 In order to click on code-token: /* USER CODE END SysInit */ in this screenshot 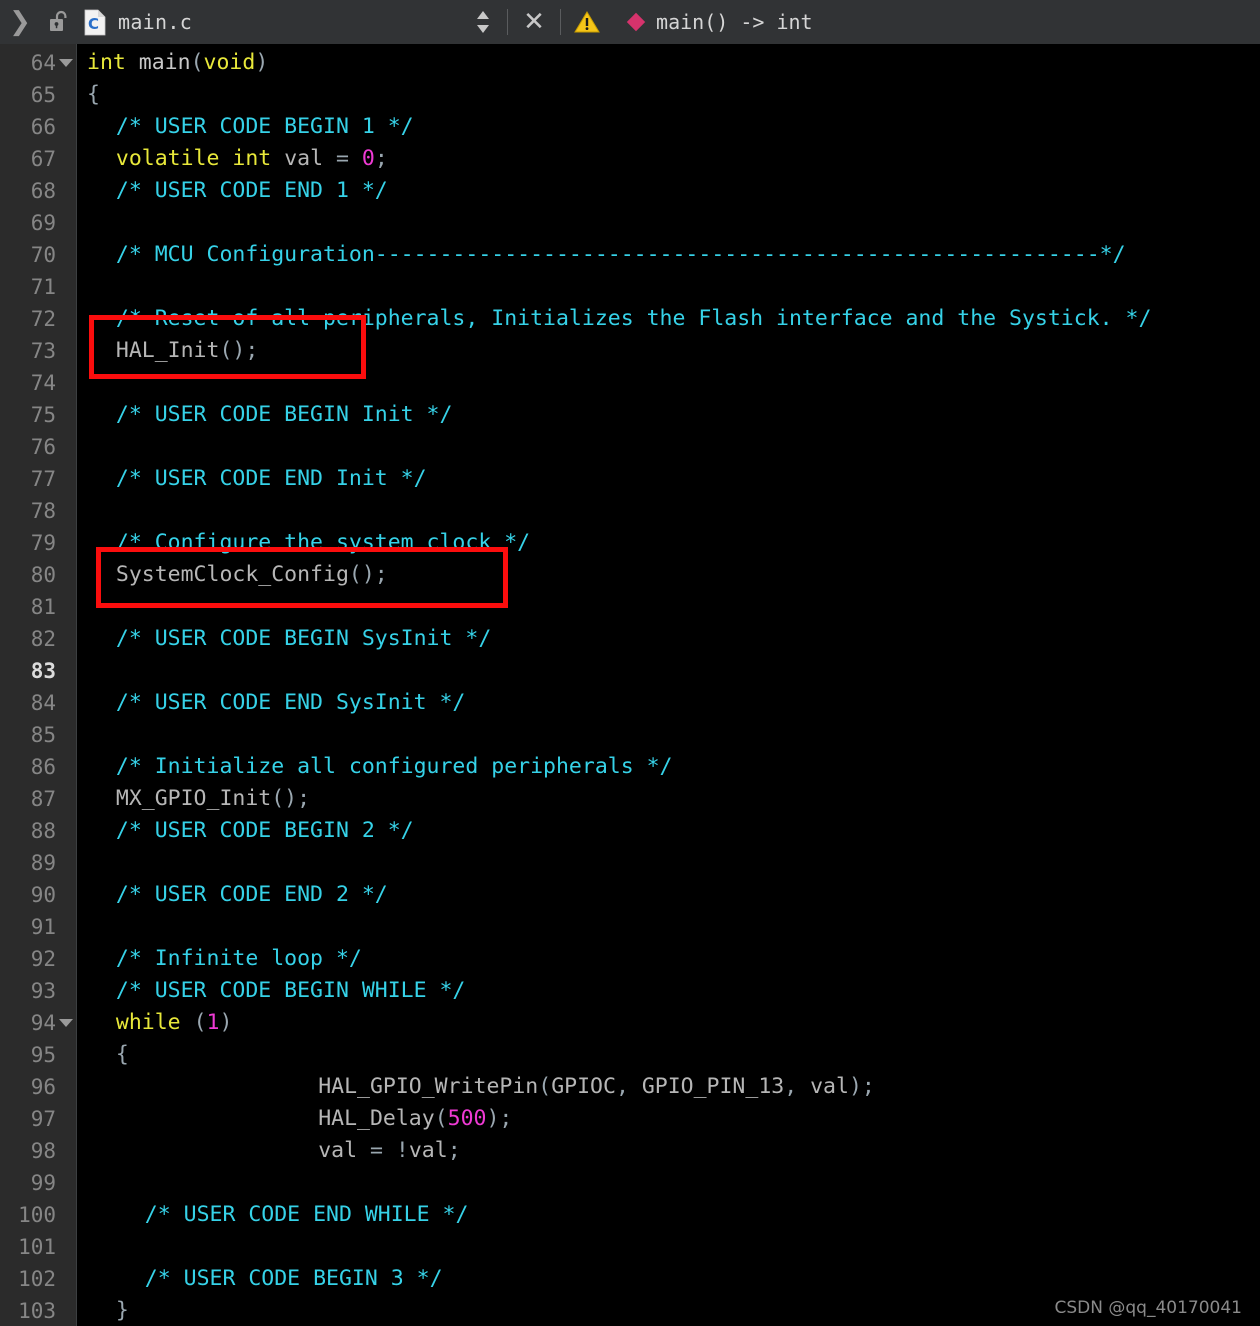, I will do `click(290, 702)`.